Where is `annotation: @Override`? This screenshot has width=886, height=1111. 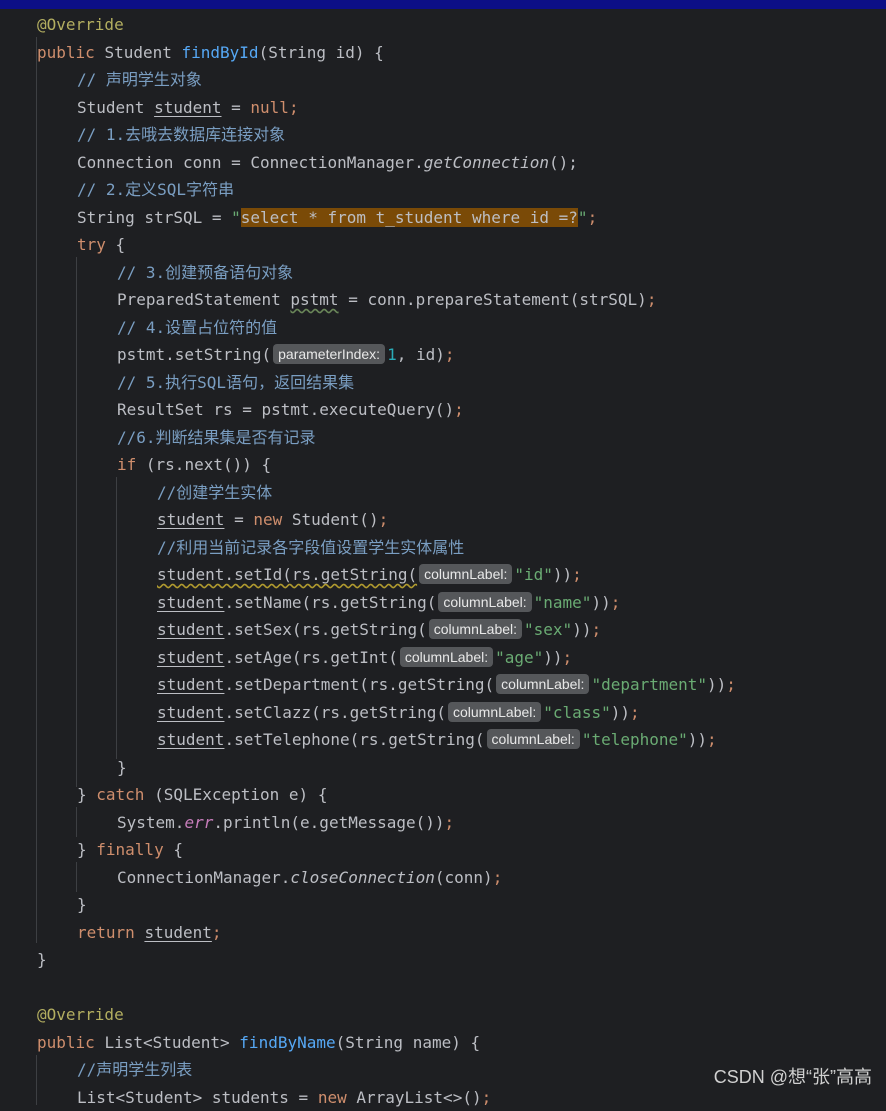 annotation: @Override is located at coordinates (80, 1014).